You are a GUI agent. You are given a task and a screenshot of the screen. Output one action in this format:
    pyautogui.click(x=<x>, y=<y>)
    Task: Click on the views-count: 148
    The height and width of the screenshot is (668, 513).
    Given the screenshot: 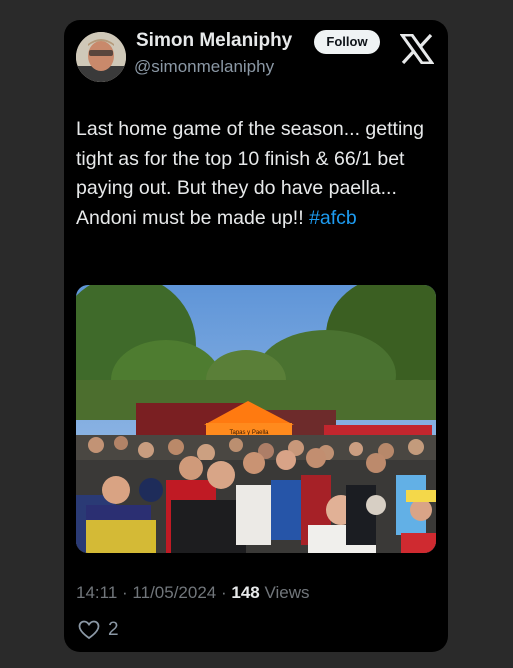 What is the action you would take?
    pyautogui.click(x=245, y=592)
    